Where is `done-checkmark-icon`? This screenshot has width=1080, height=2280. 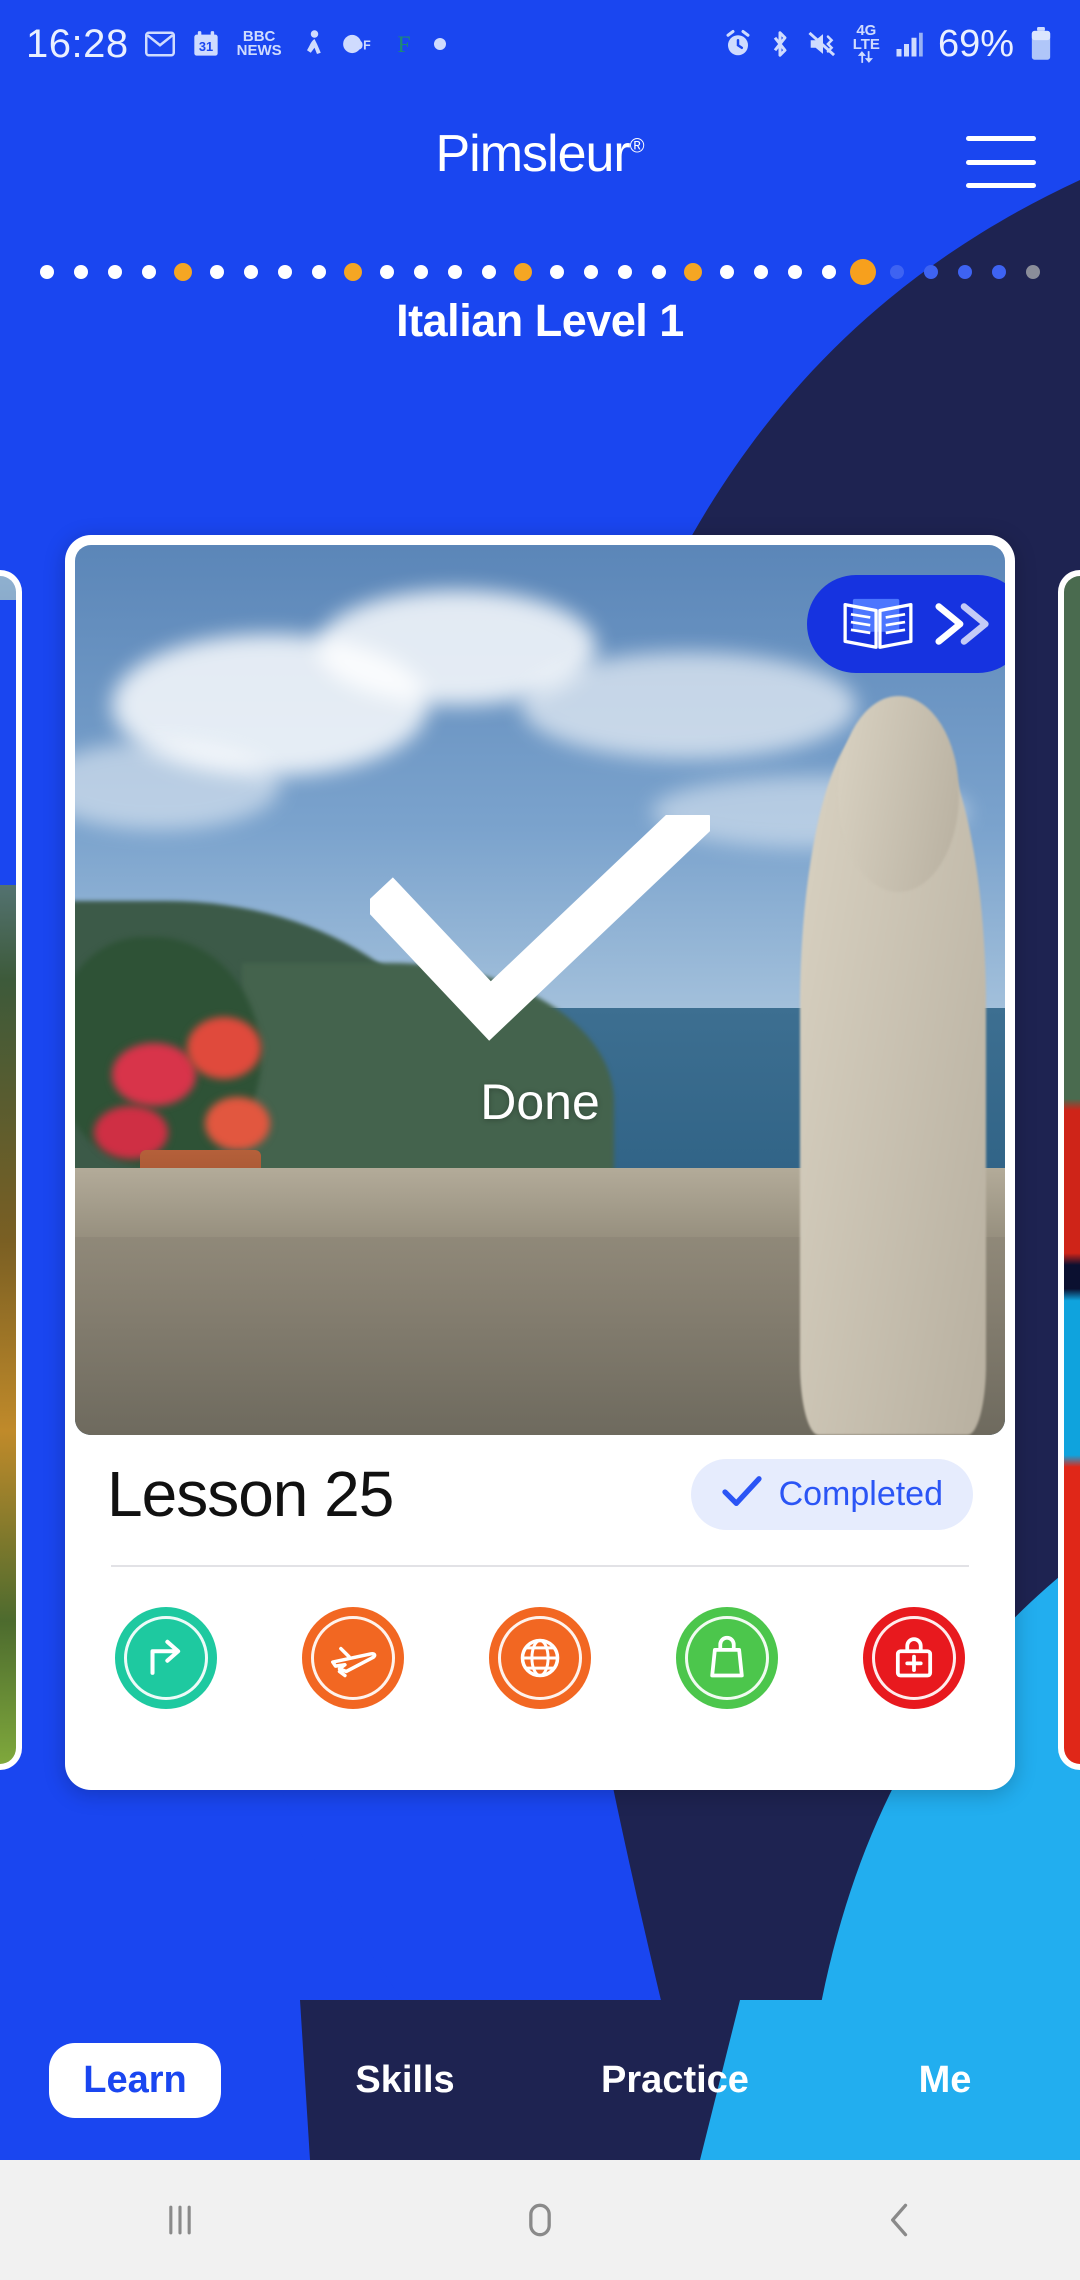
done-checkmark-icon is located at coordinates (540, 928).